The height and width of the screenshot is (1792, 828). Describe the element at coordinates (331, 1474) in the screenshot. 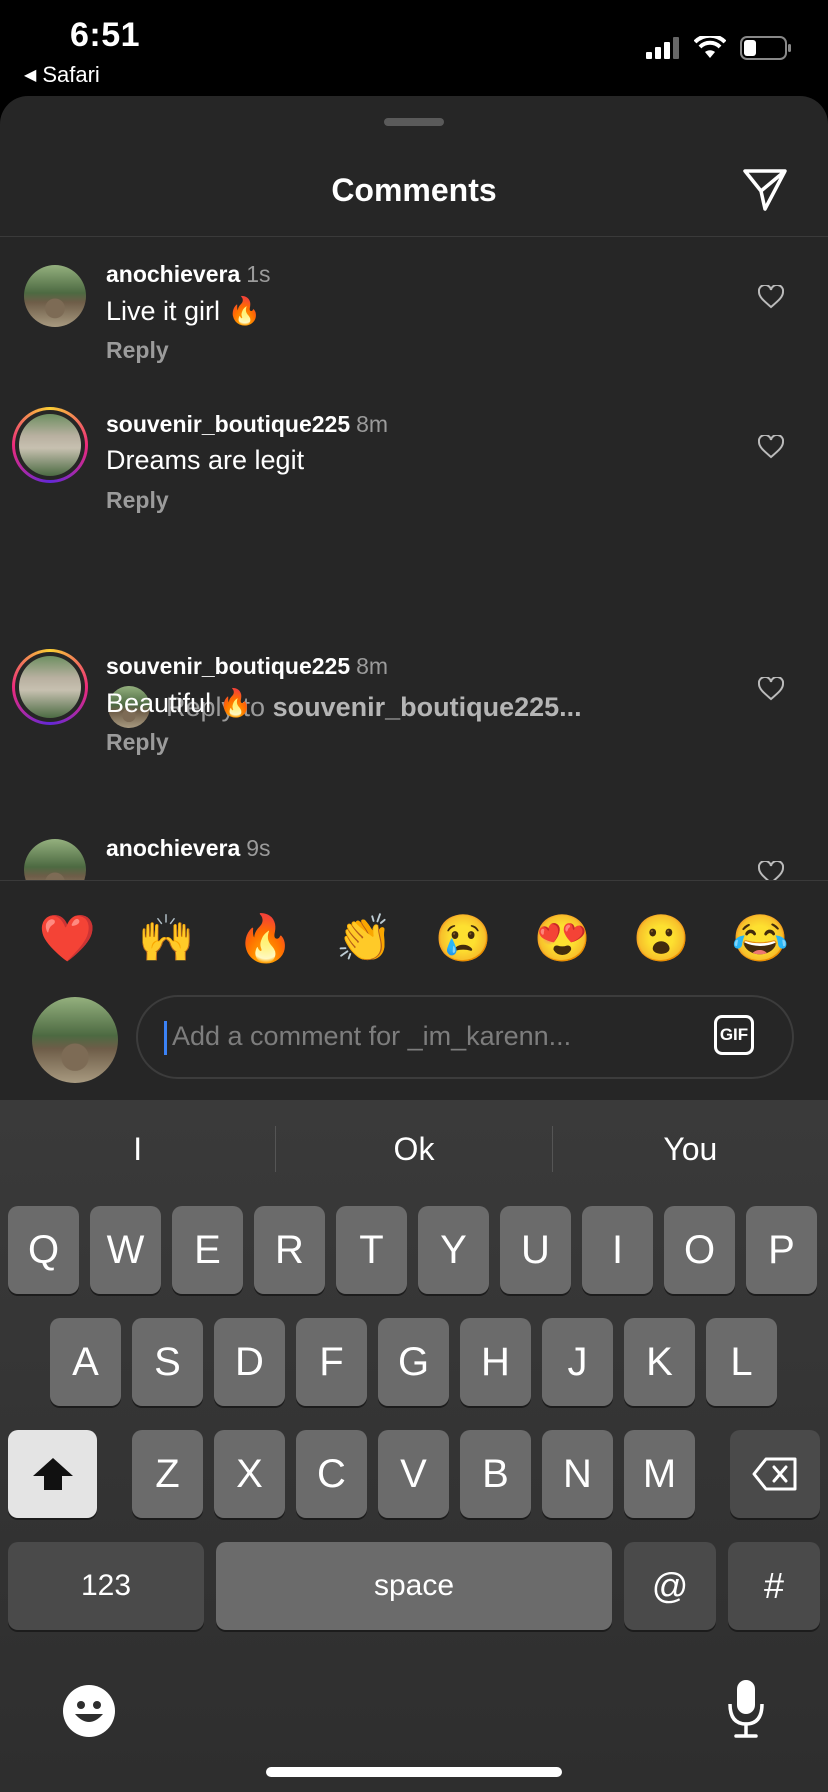

I see `key-c: C` at that location.